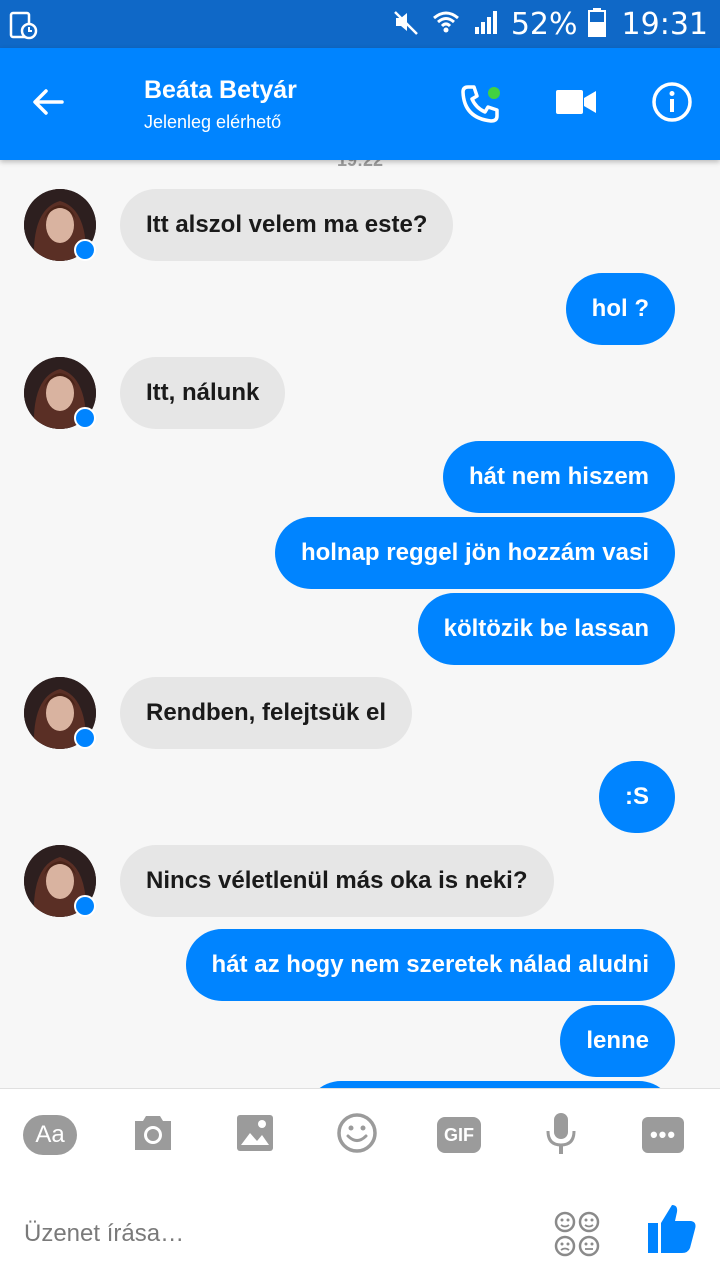 This screenshot has height=1280, width=720. Describe the element at coordinates (558, 477) in the screenshot. I see `outgoing-message: hát nem hiszem` at that location.